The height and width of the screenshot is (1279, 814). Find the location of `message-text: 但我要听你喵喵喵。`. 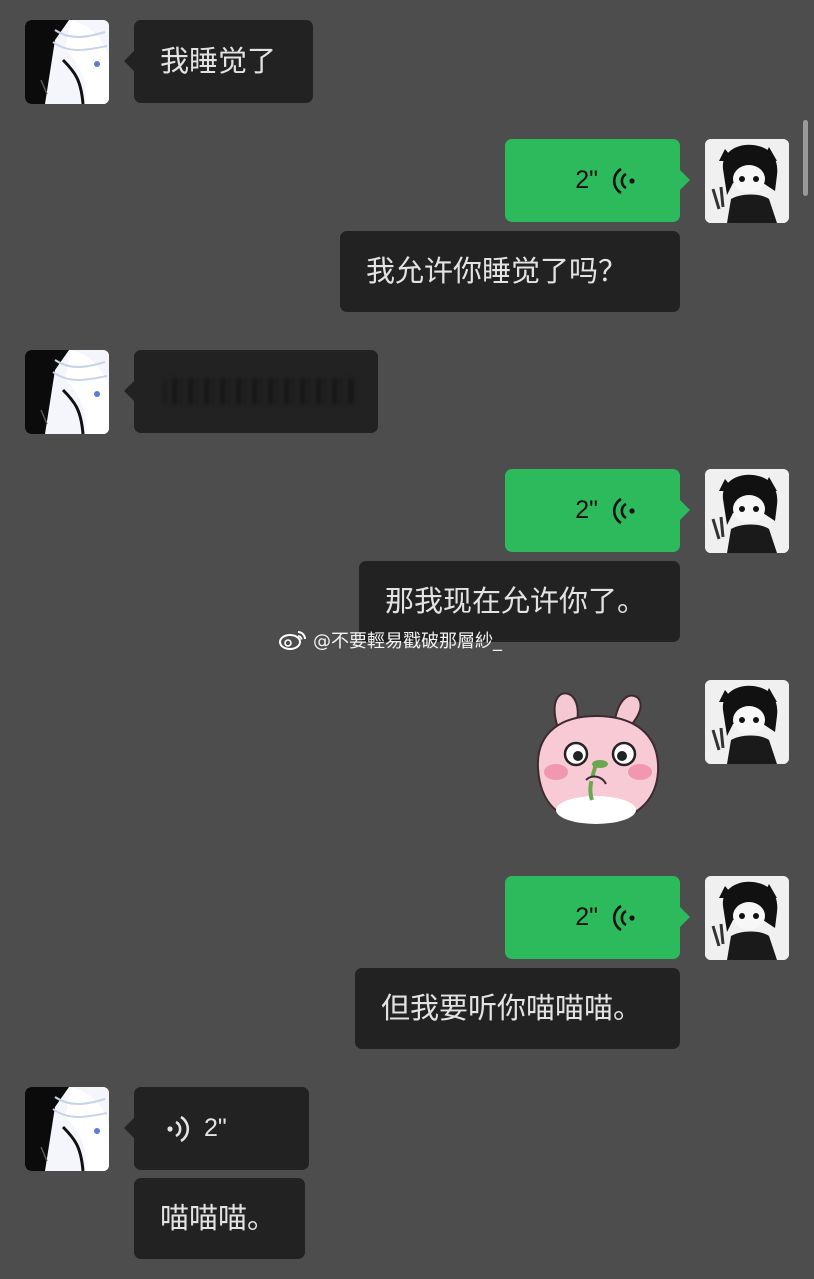

message-text: 但我要听你喵喵喵。 is located at coordinates (512, 1008).